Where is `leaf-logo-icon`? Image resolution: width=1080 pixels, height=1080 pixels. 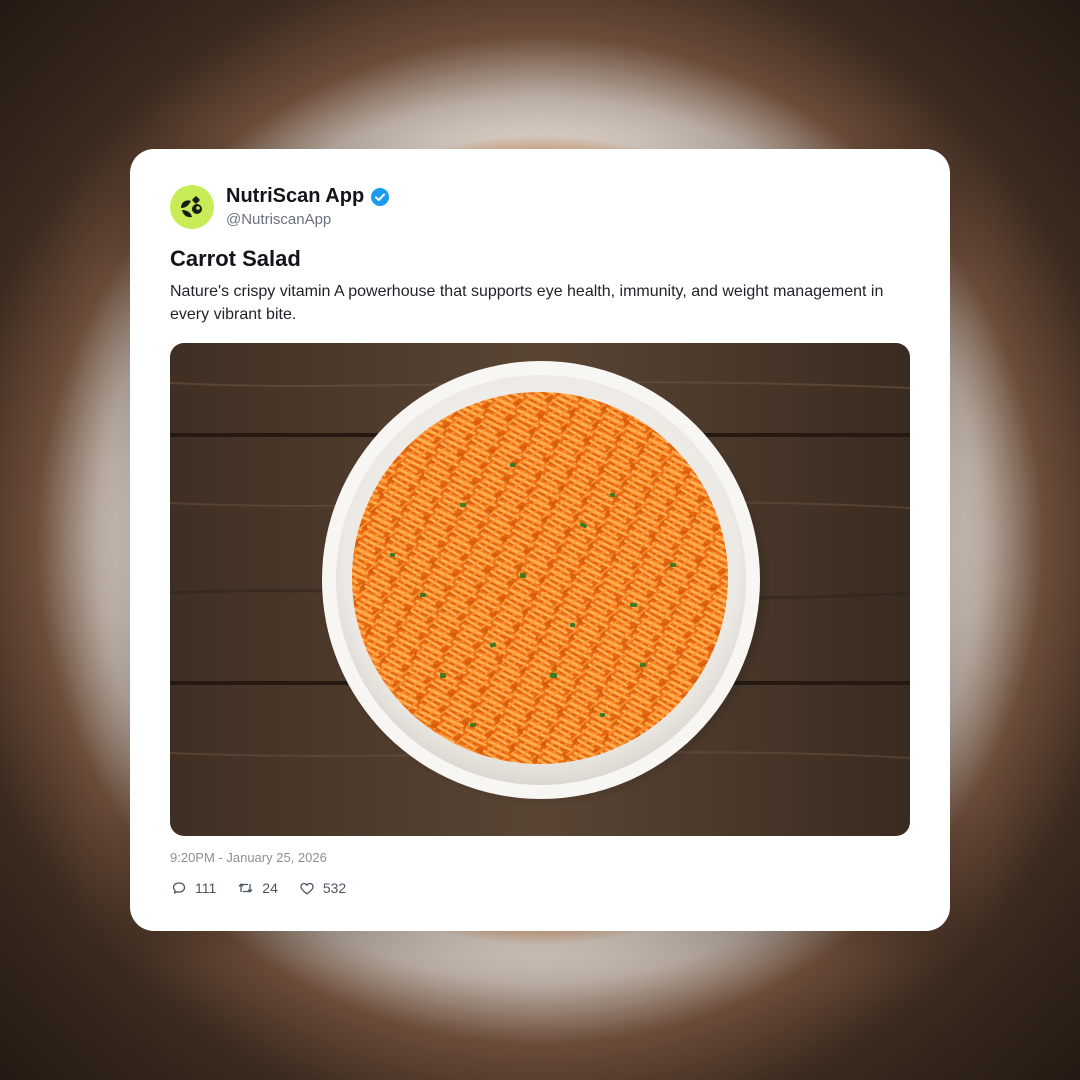 leaf-logo-icon is located at coordinates (191, 207).